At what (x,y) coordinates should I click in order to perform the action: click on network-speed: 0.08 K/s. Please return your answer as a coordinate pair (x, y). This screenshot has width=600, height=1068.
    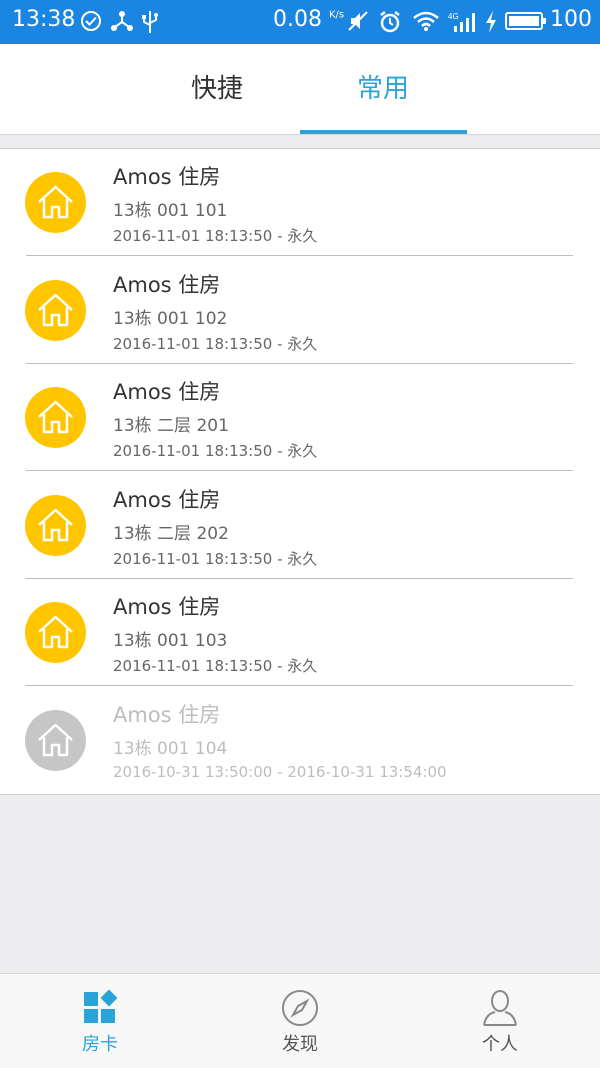
    Looking at the image, I should click on (309, 19).